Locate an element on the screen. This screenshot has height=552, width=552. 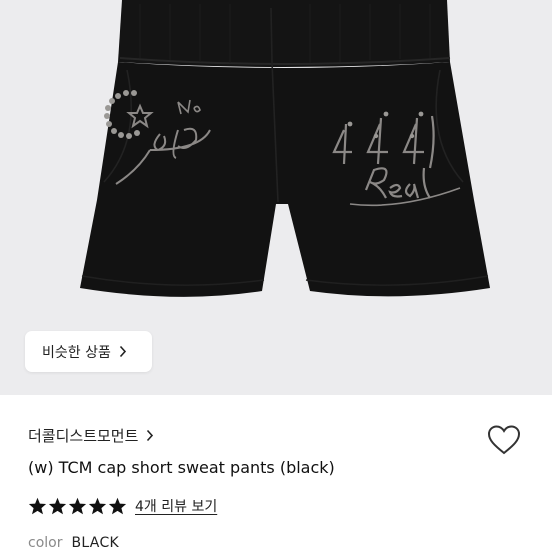
brand-name: 더콜디스트모먼트 is located at coordinates (83, 436).